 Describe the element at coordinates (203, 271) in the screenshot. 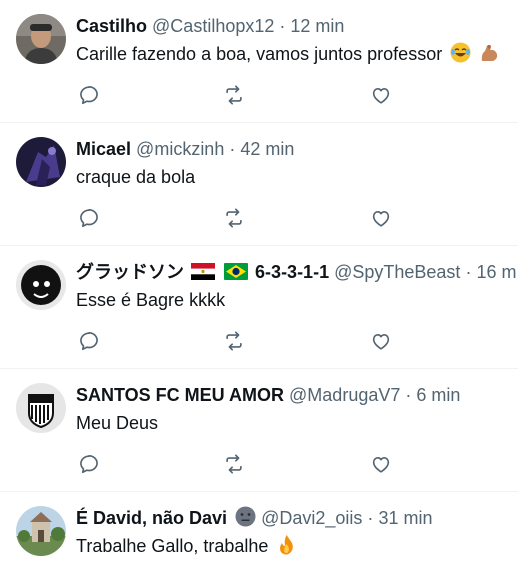

I see `egypt-flag-icon` at that location.